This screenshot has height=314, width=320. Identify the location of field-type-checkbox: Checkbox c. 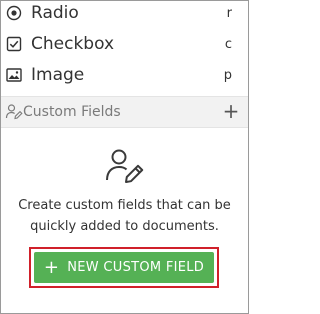
(124, 44).